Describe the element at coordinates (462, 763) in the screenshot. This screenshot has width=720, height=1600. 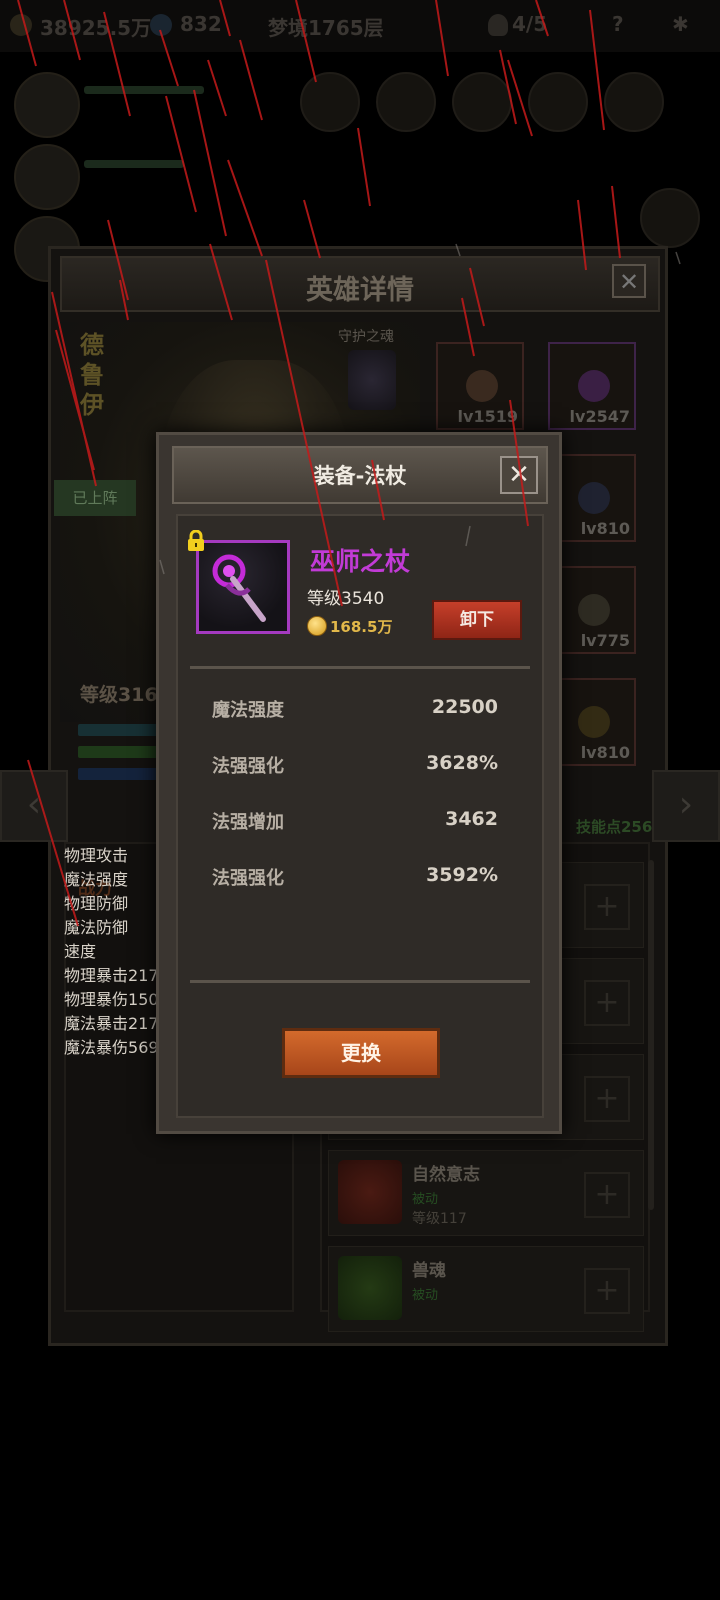
I see `attr-value: 3628%` at that location.